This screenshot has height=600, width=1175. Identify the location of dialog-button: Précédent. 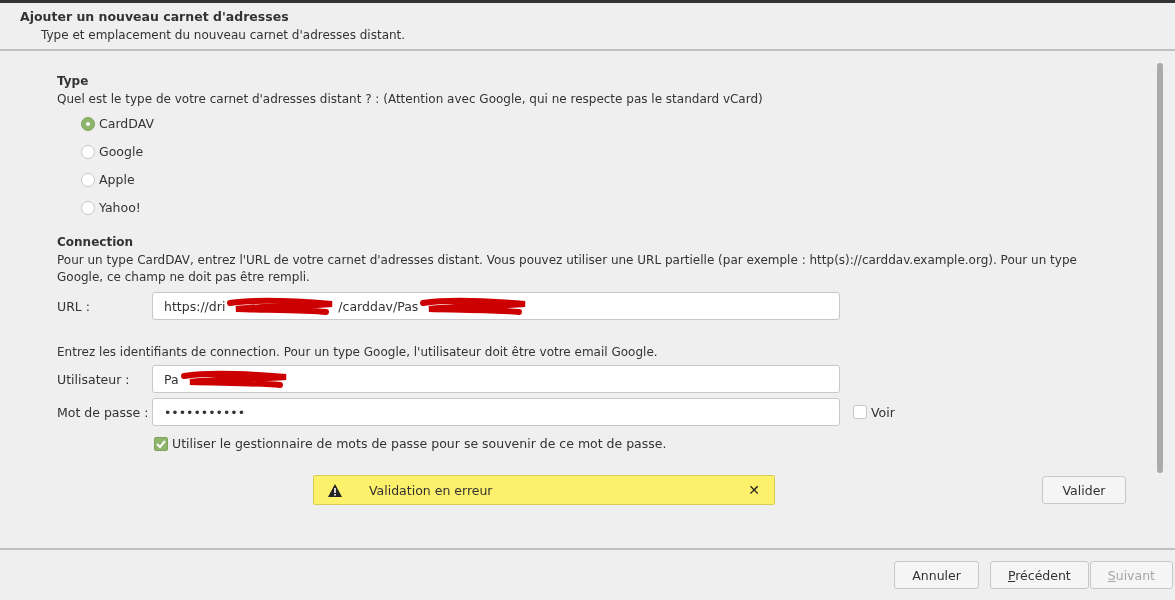
(1039, 575).